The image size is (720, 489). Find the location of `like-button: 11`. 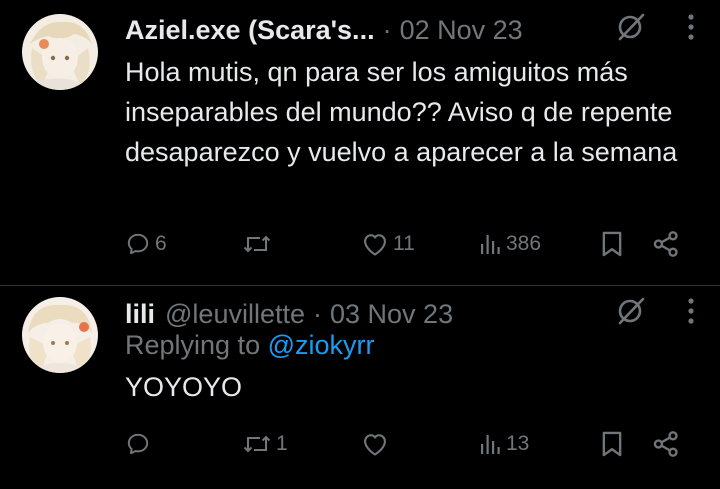

like-button: 11 is located at coordinates (388, 244).